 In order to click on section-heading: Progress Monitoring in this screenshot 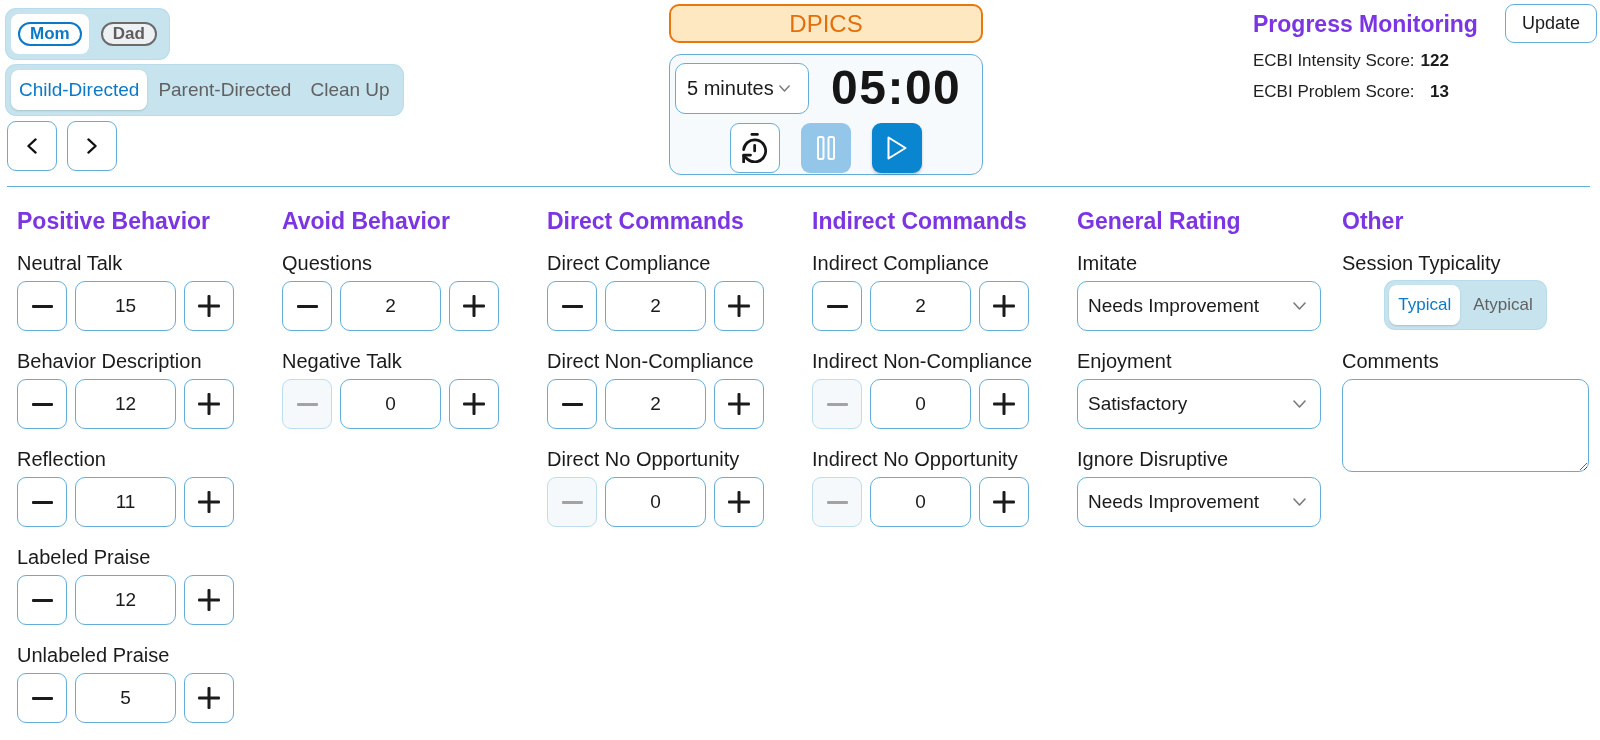, I will do `click(1365, 23)`.